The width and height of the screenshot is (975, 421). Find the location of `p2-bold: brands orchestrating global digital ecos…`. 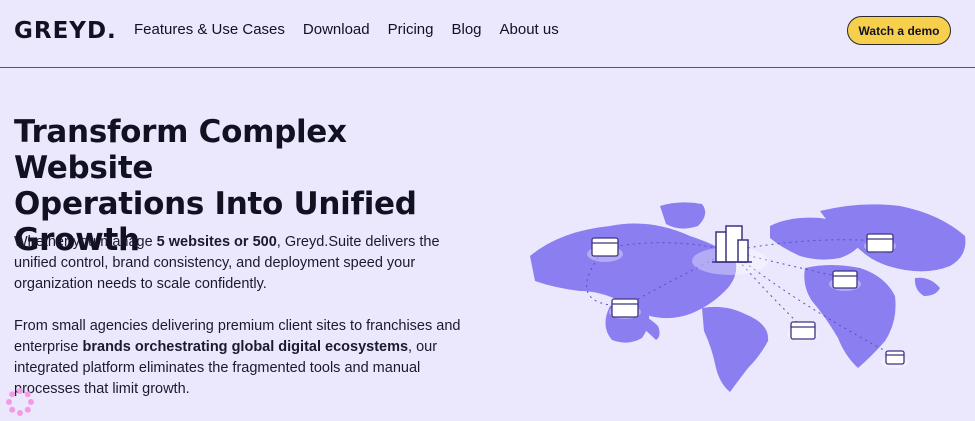

p2-bold: brands orchestrating global digital ecos… is located at coordinates (245, 347).